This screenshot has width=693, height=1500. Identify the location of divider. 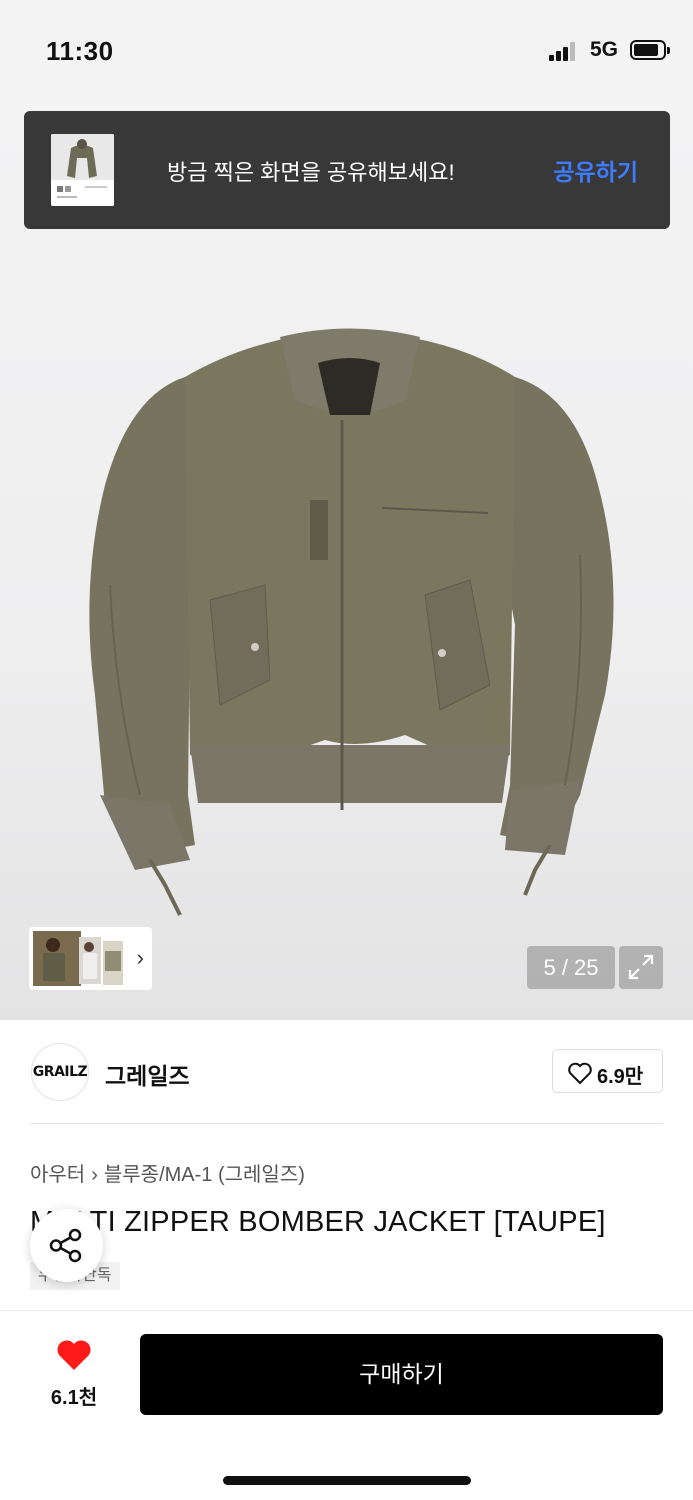
(346, 1123).